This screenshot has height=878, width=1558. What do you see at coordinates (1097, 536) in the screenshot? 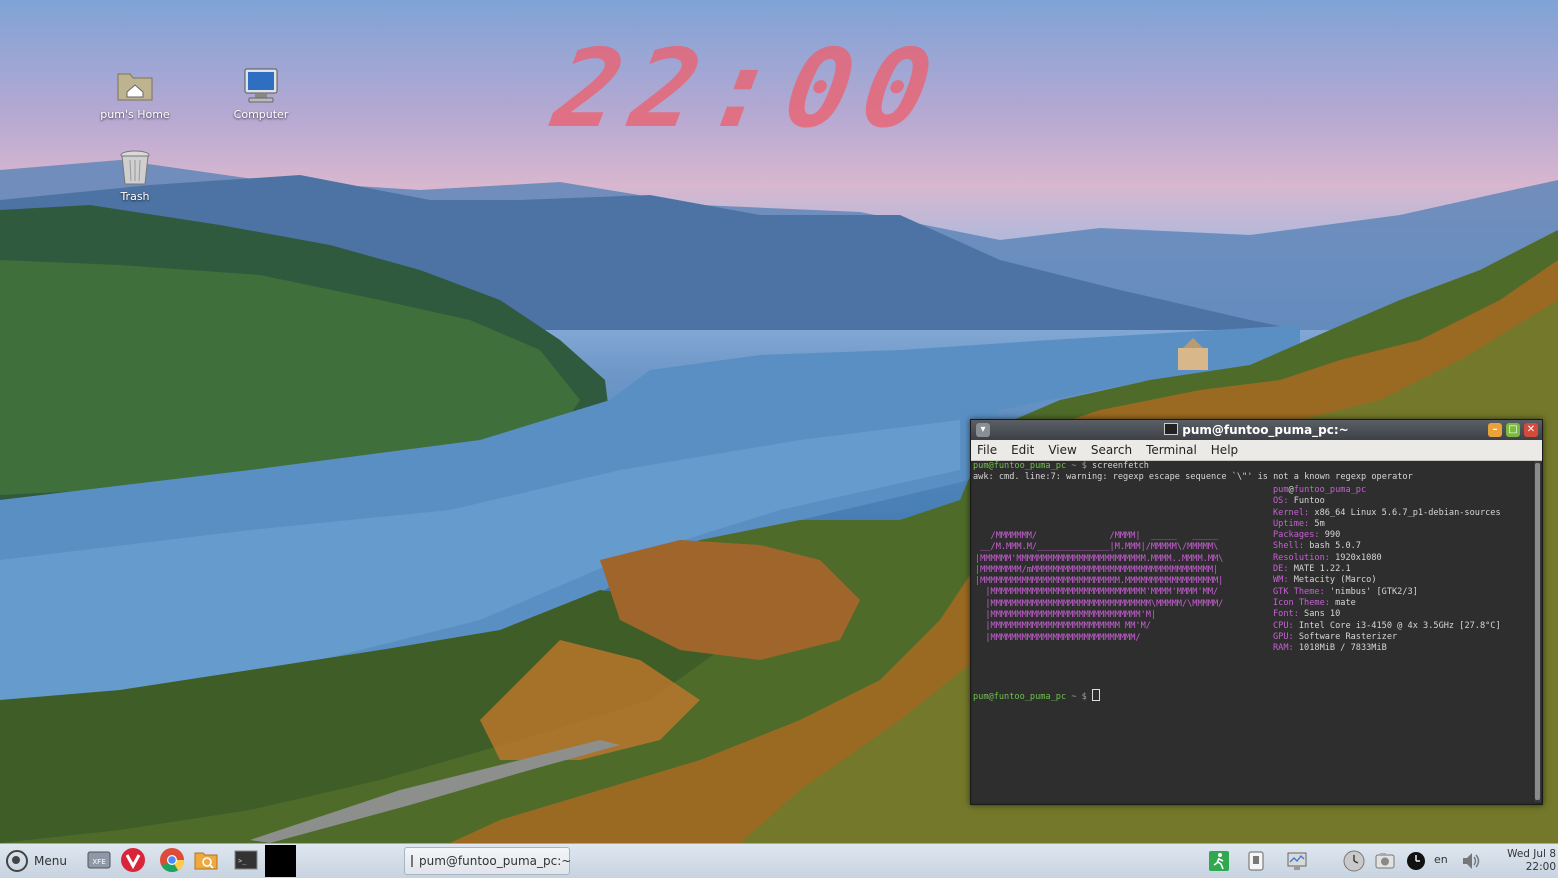
I see `logo-line: /MMMMMMM/ /MMMM| _____ _____` at bounding box center [1097, 536].